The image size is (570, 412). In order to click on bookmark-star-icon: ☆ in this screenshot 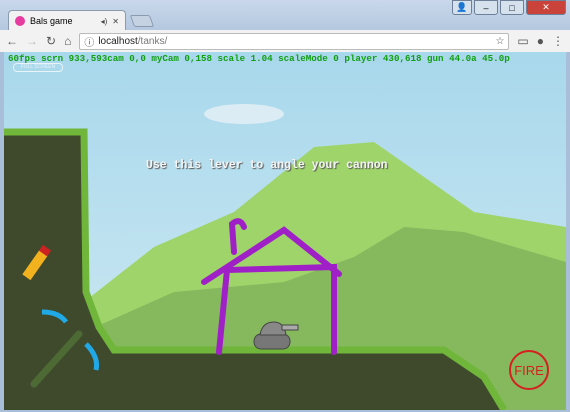, I will do `click(499, 41)`.